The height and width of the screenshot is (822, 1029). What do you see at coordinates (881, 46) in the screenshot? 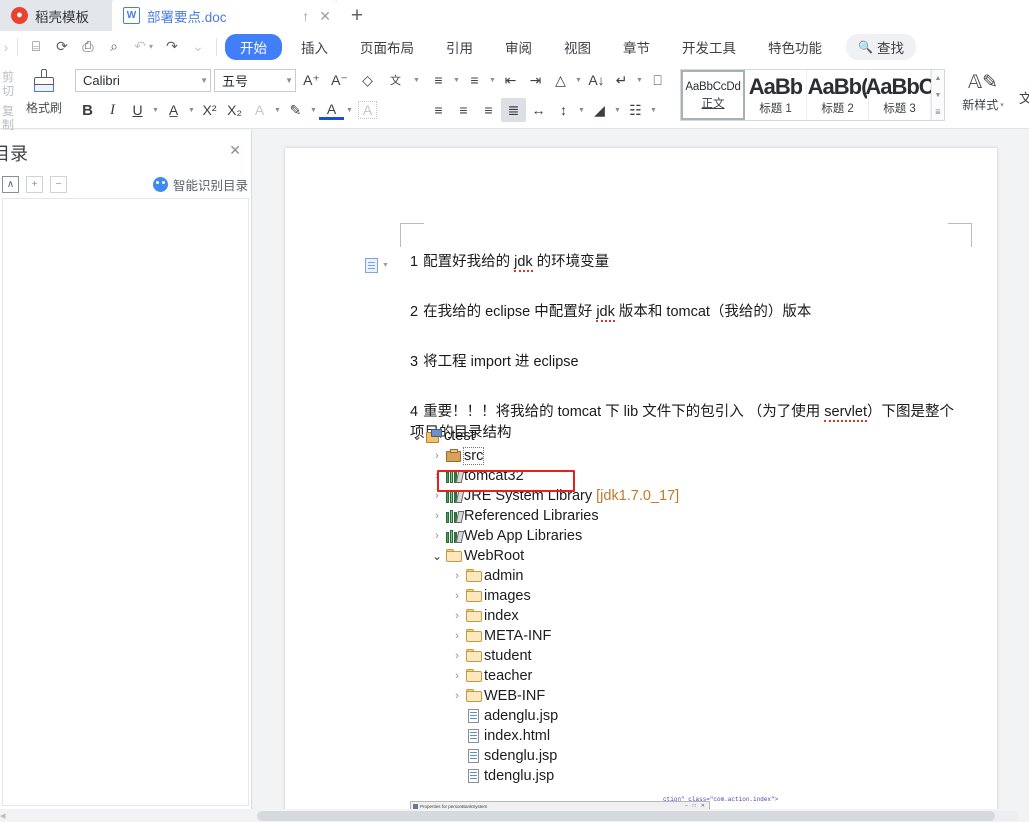
I see `find-button: 🔍 查找` at bounding box center [881, 46].